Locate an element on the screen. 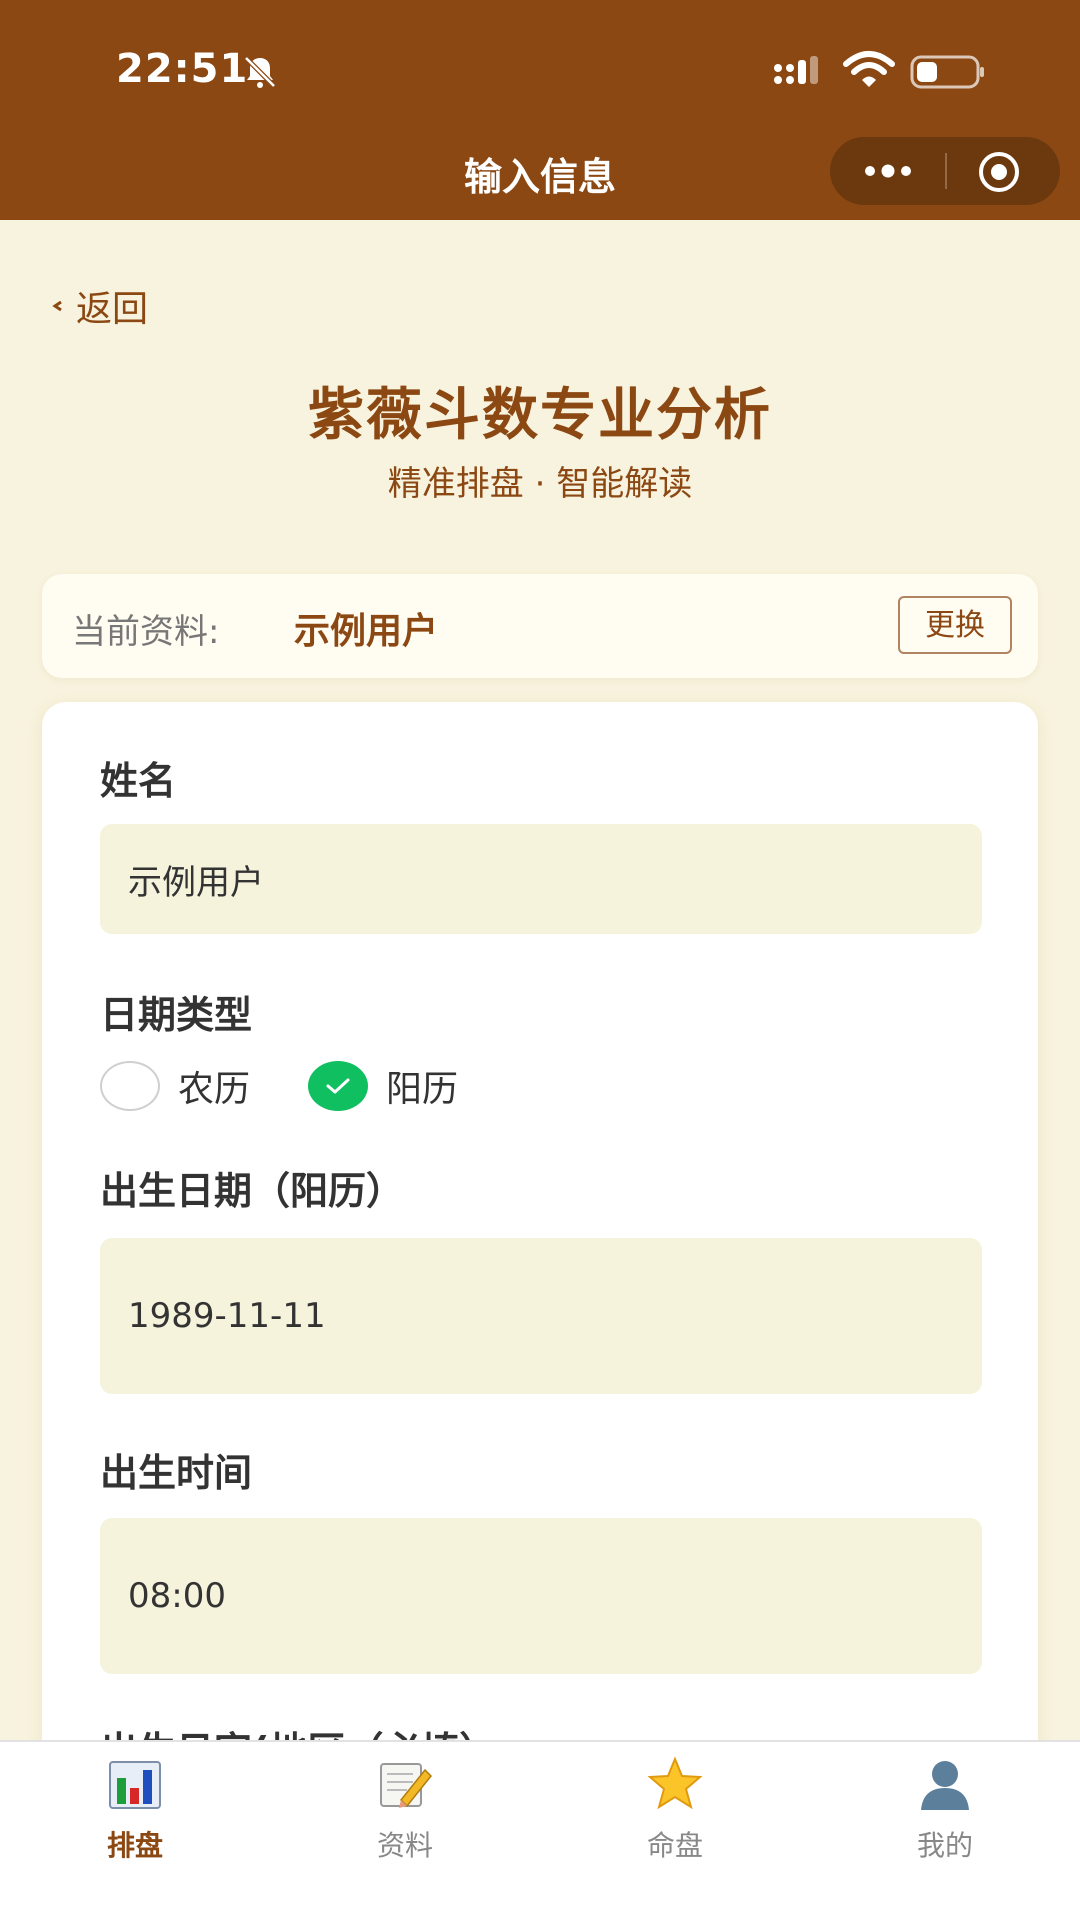 The image size is (1080, 1920). current-profile-name: 示例用户 is located at coordinates (366, 631).